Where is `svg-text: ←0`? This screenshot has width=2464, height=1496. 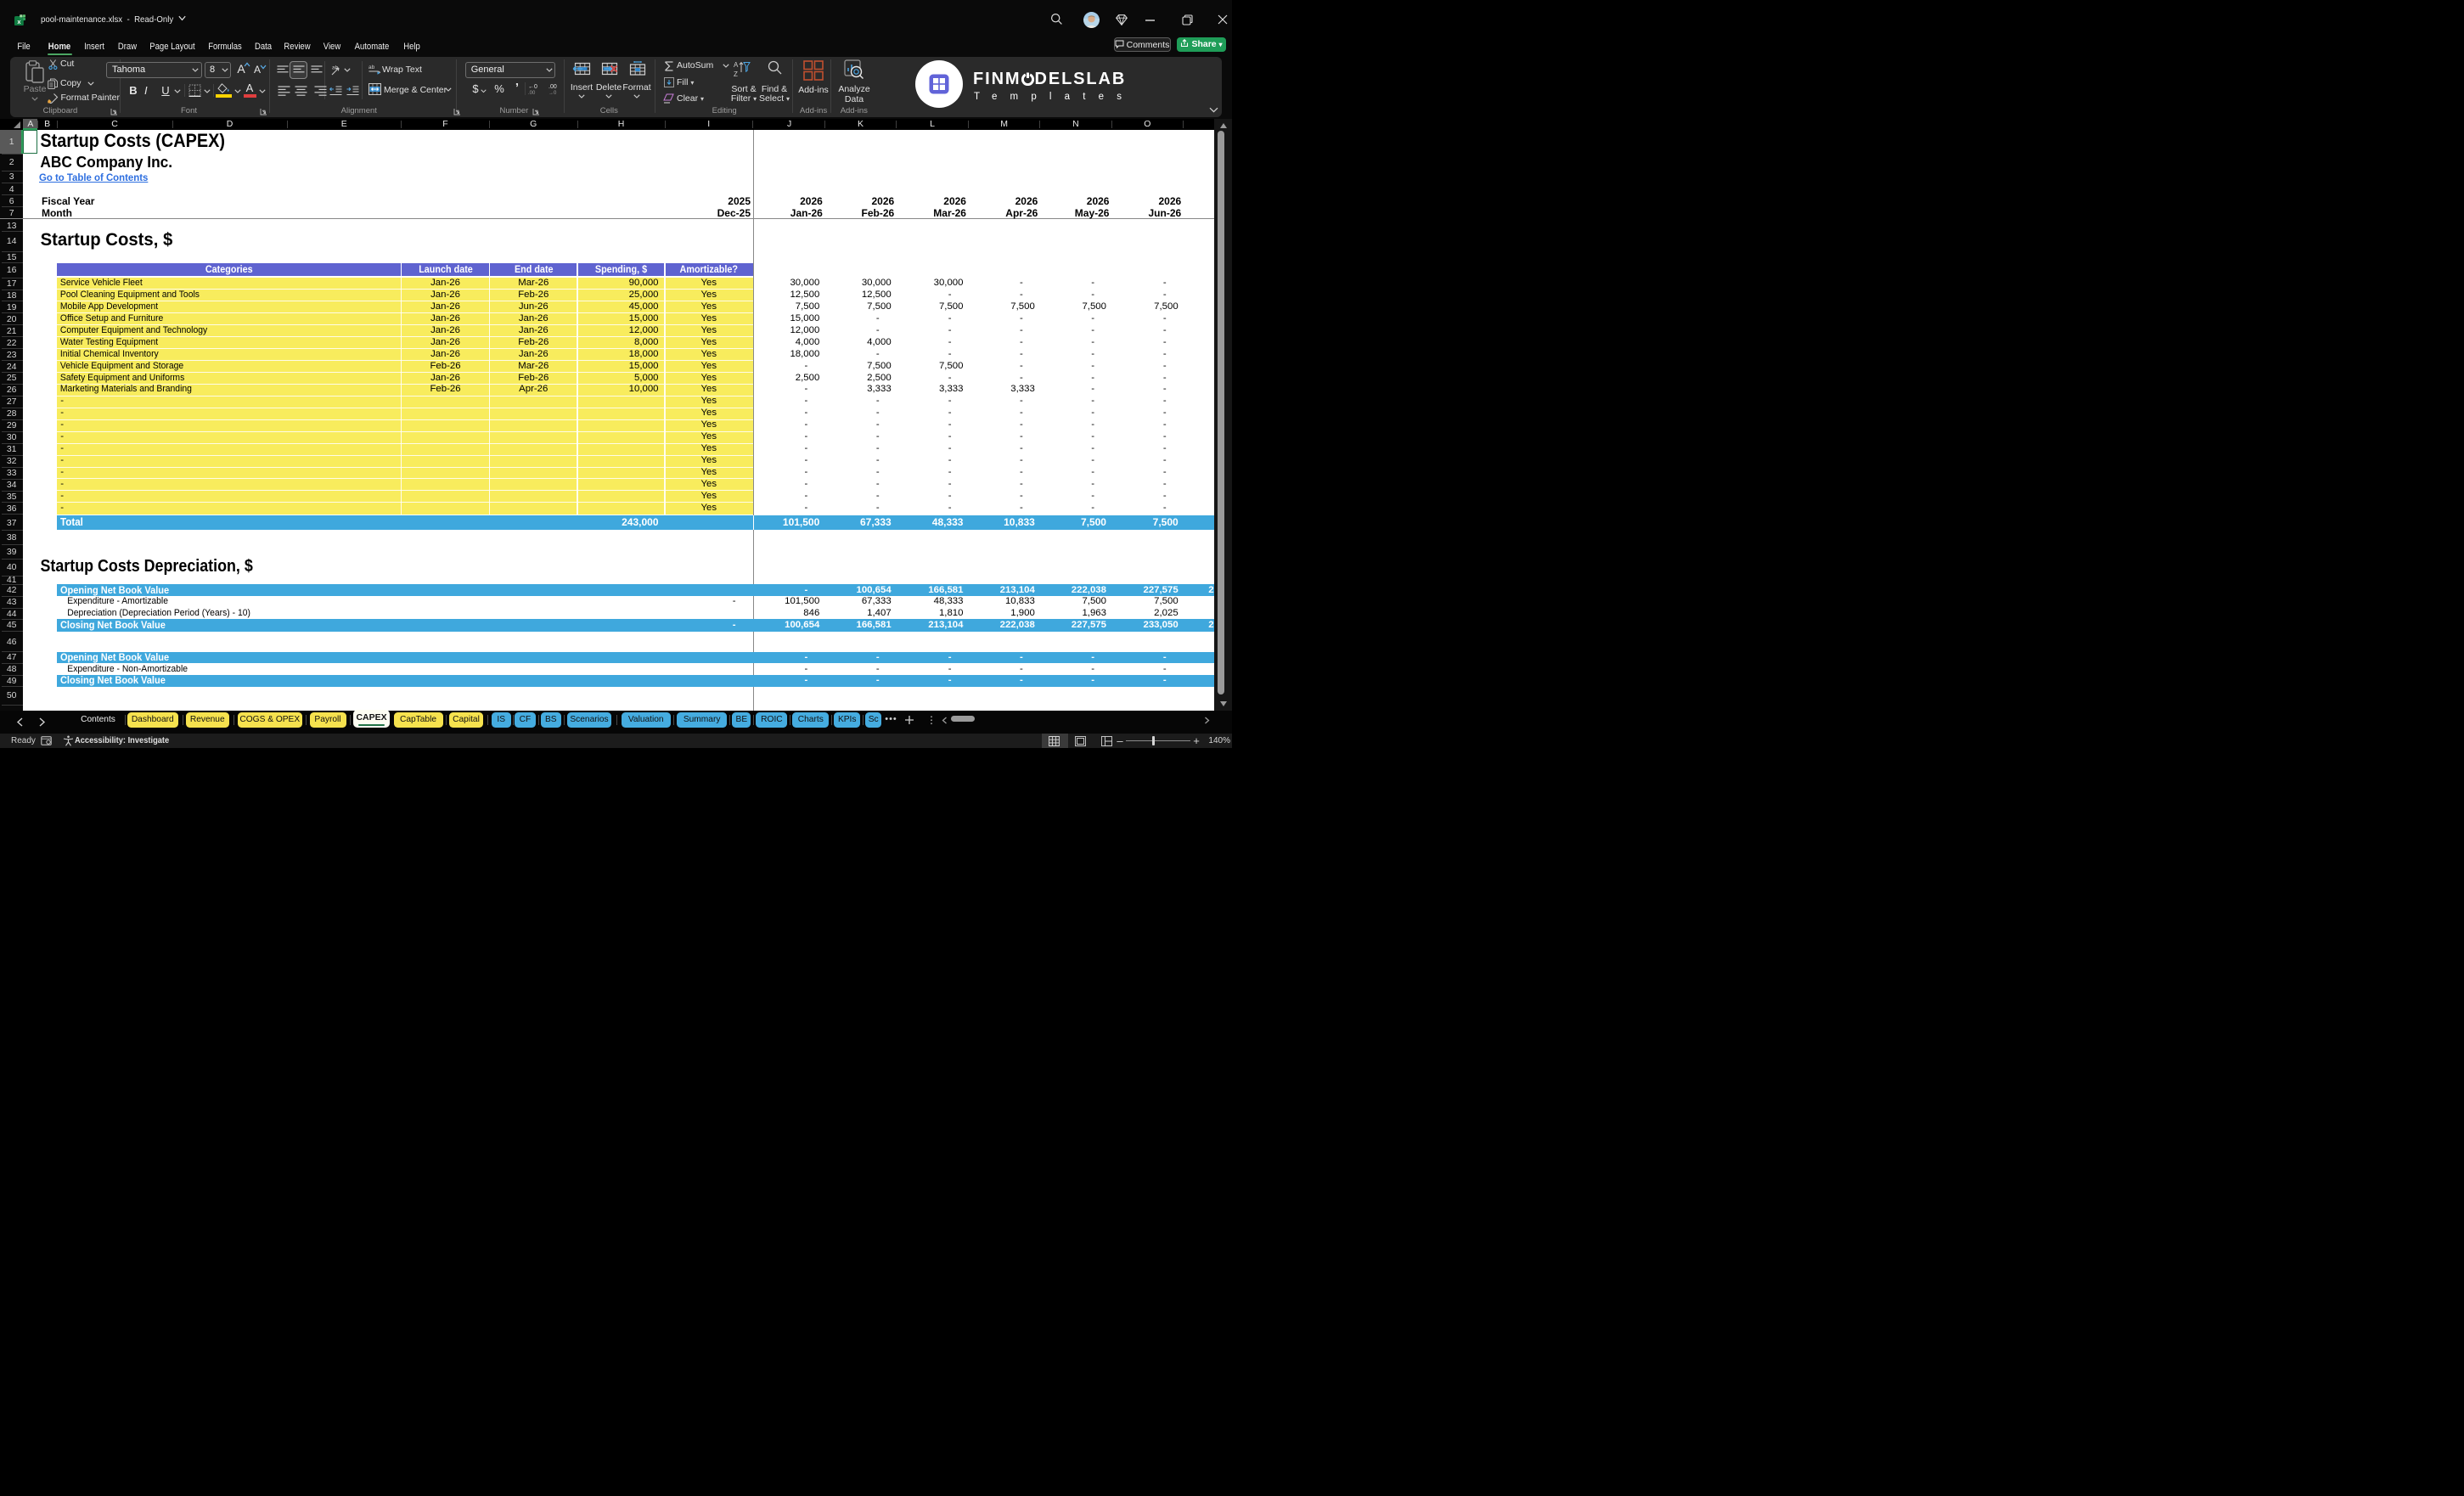
svg-text: ←0 is located at coordinates (532, 87).